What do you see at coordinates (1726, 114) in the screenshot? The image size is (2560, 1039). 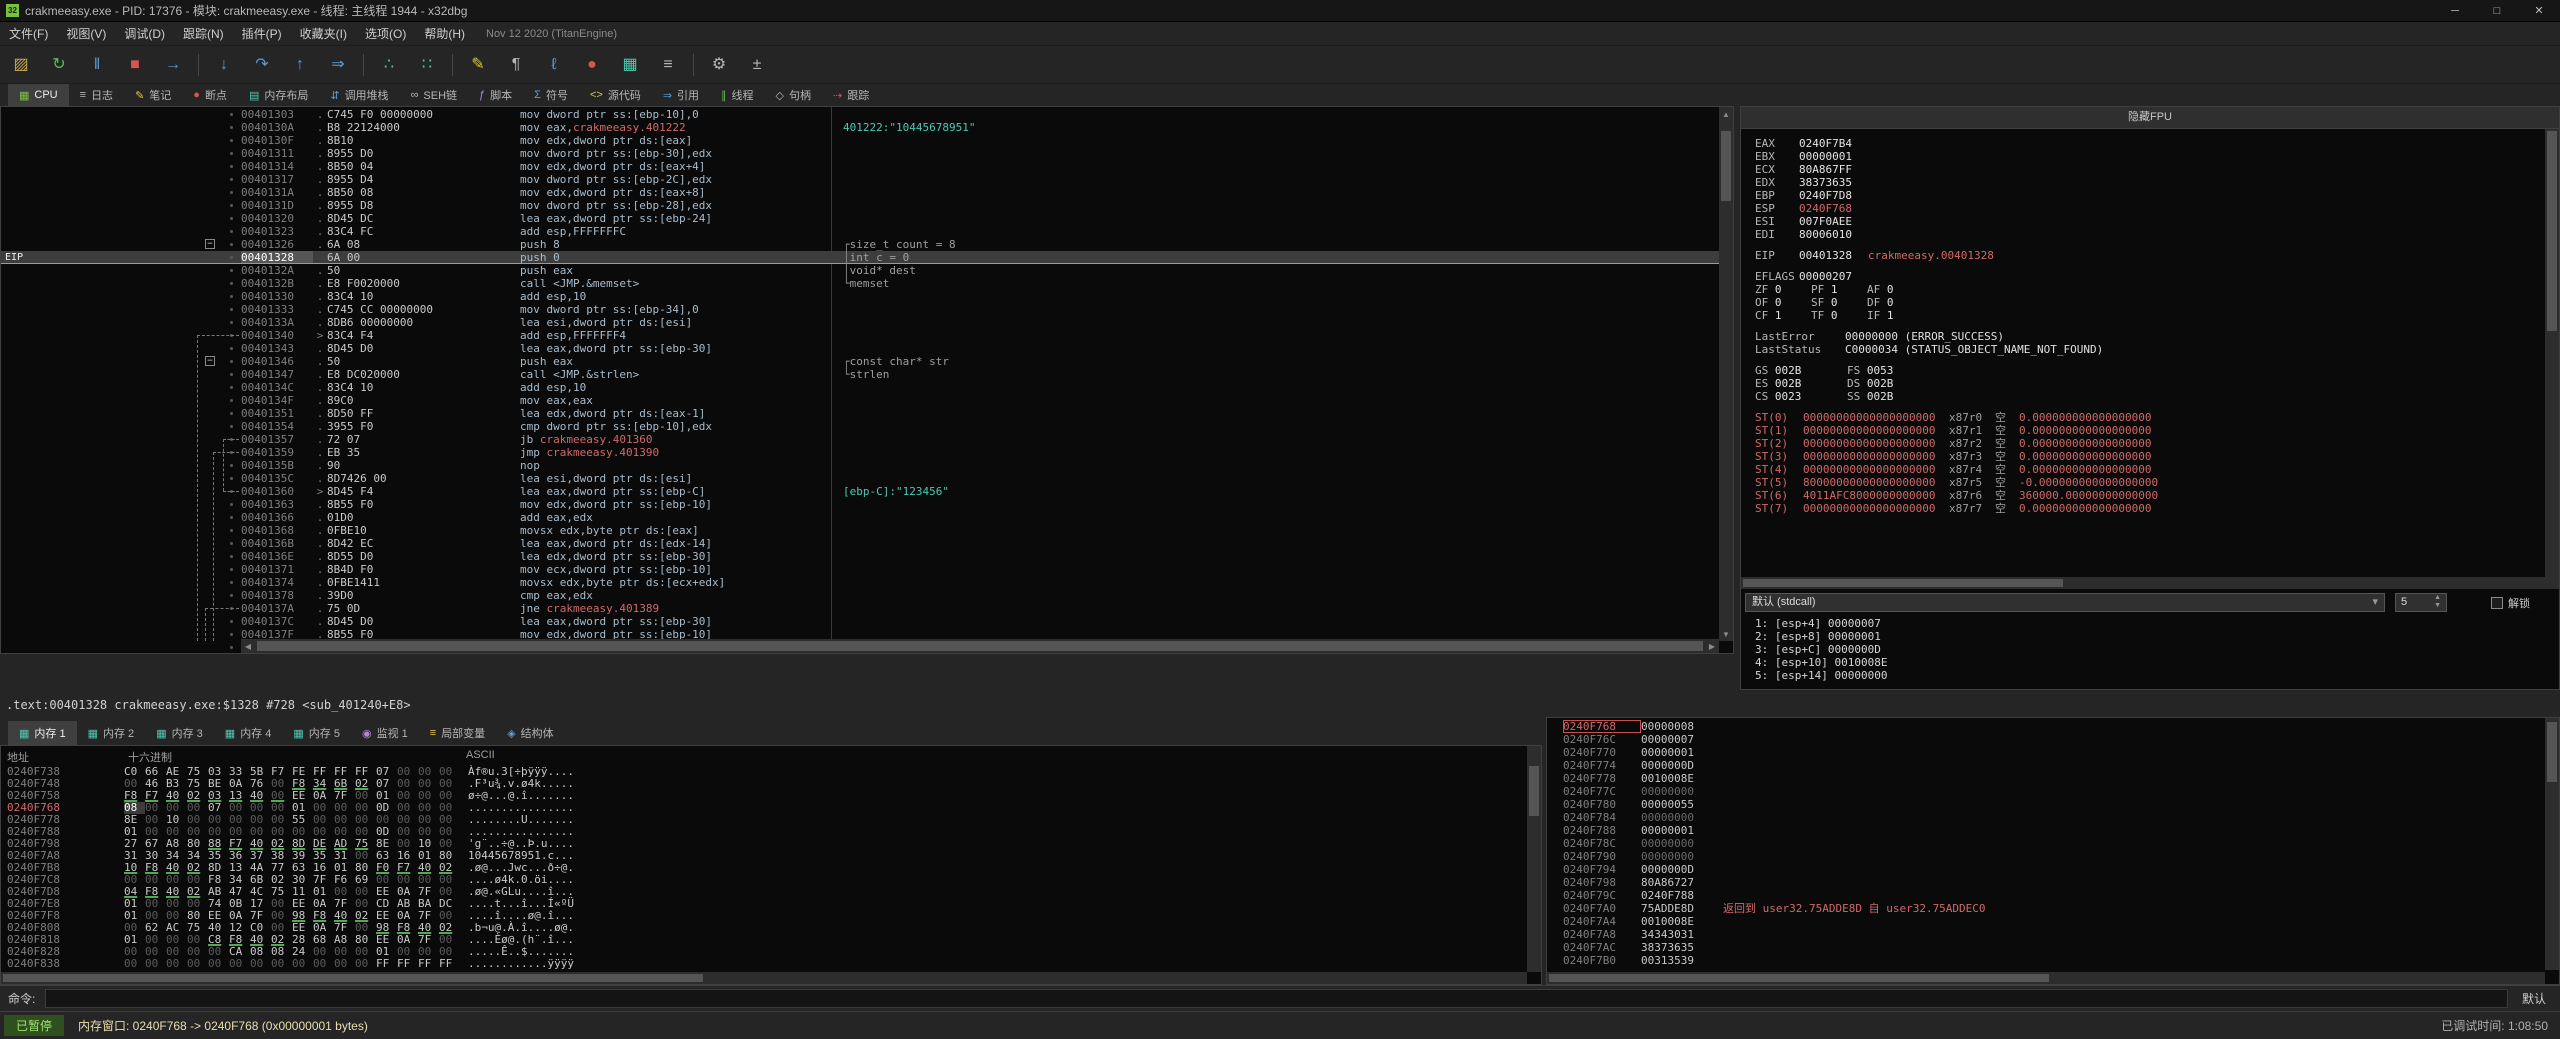 I see `scroll-up-icon: ▲` at bounding box center [1726, 114].